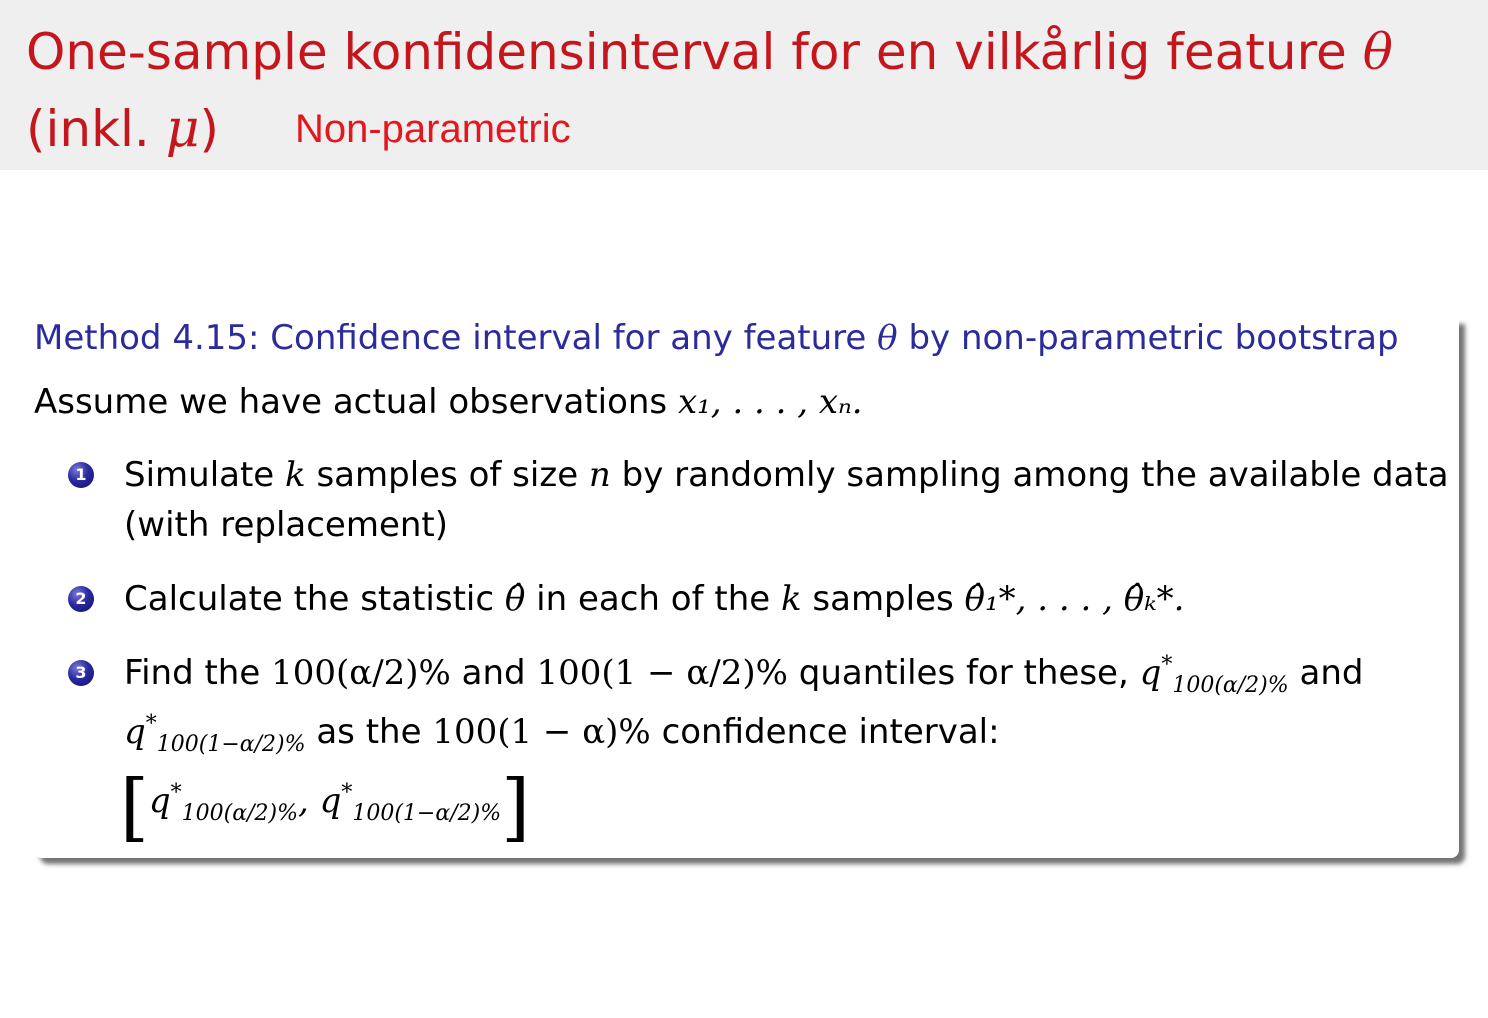 The height and width of the screenshot is (1018, 1488). I want to click on step-1-number: 1, so click(81, 475).